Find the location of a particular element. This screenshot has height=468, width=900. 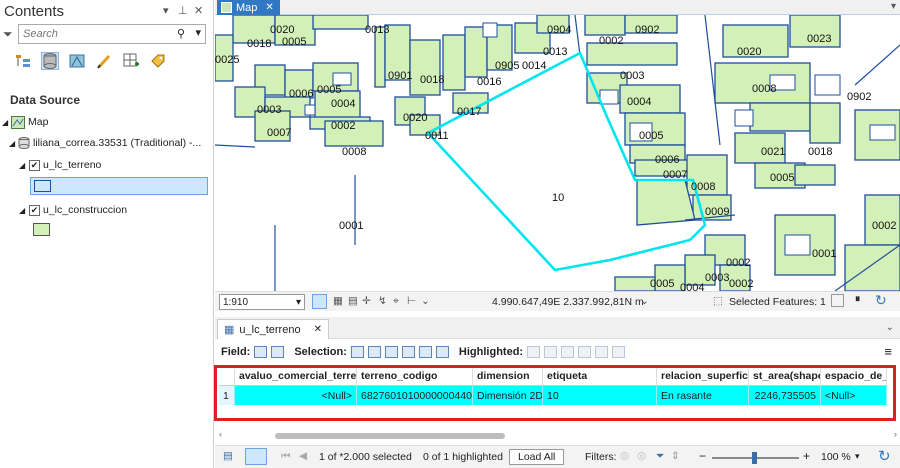

tree-item-u-lc-terreno: ◢ ✔ u_lc_terreno is located at coordinates (60, 165).